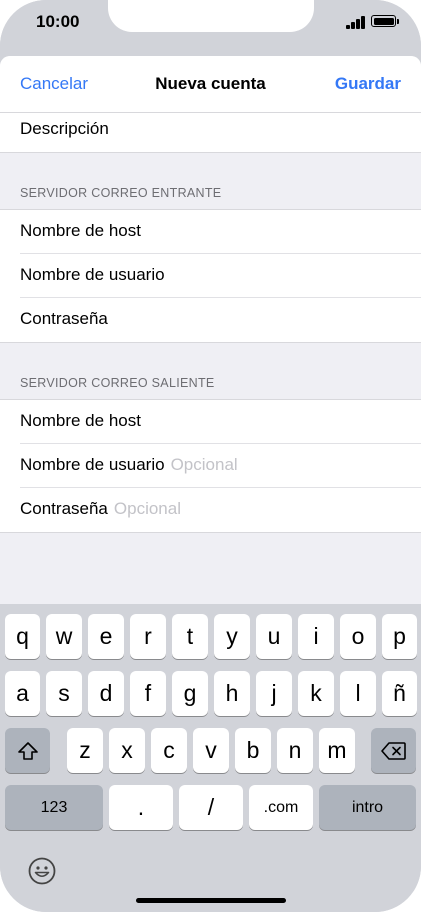  What do you see at coordinates (316, 636) in the screenshot?
I see `key-i: i` at bounding box center [316, 636].